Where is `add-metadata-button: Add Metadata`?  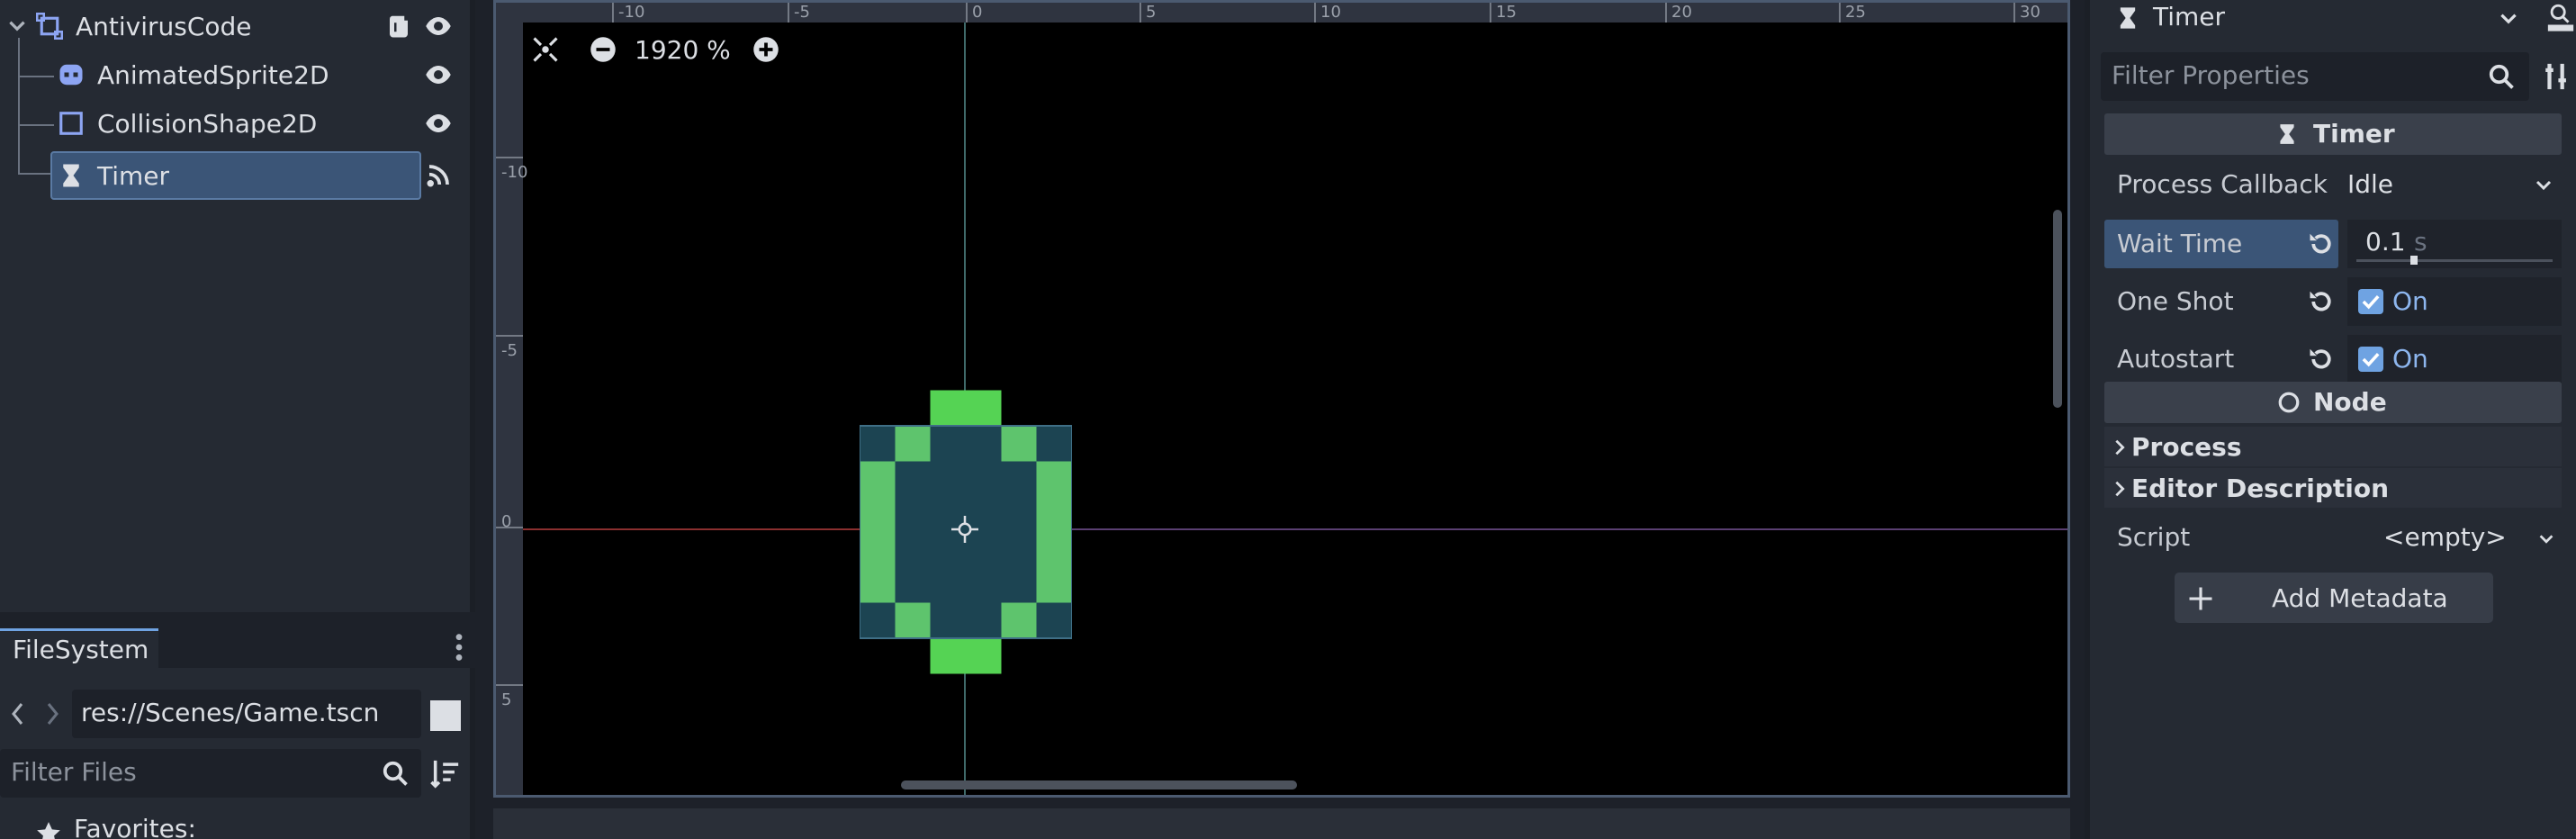
add-metadata-button: Add Metadata is located at coordinates (2334, 598).